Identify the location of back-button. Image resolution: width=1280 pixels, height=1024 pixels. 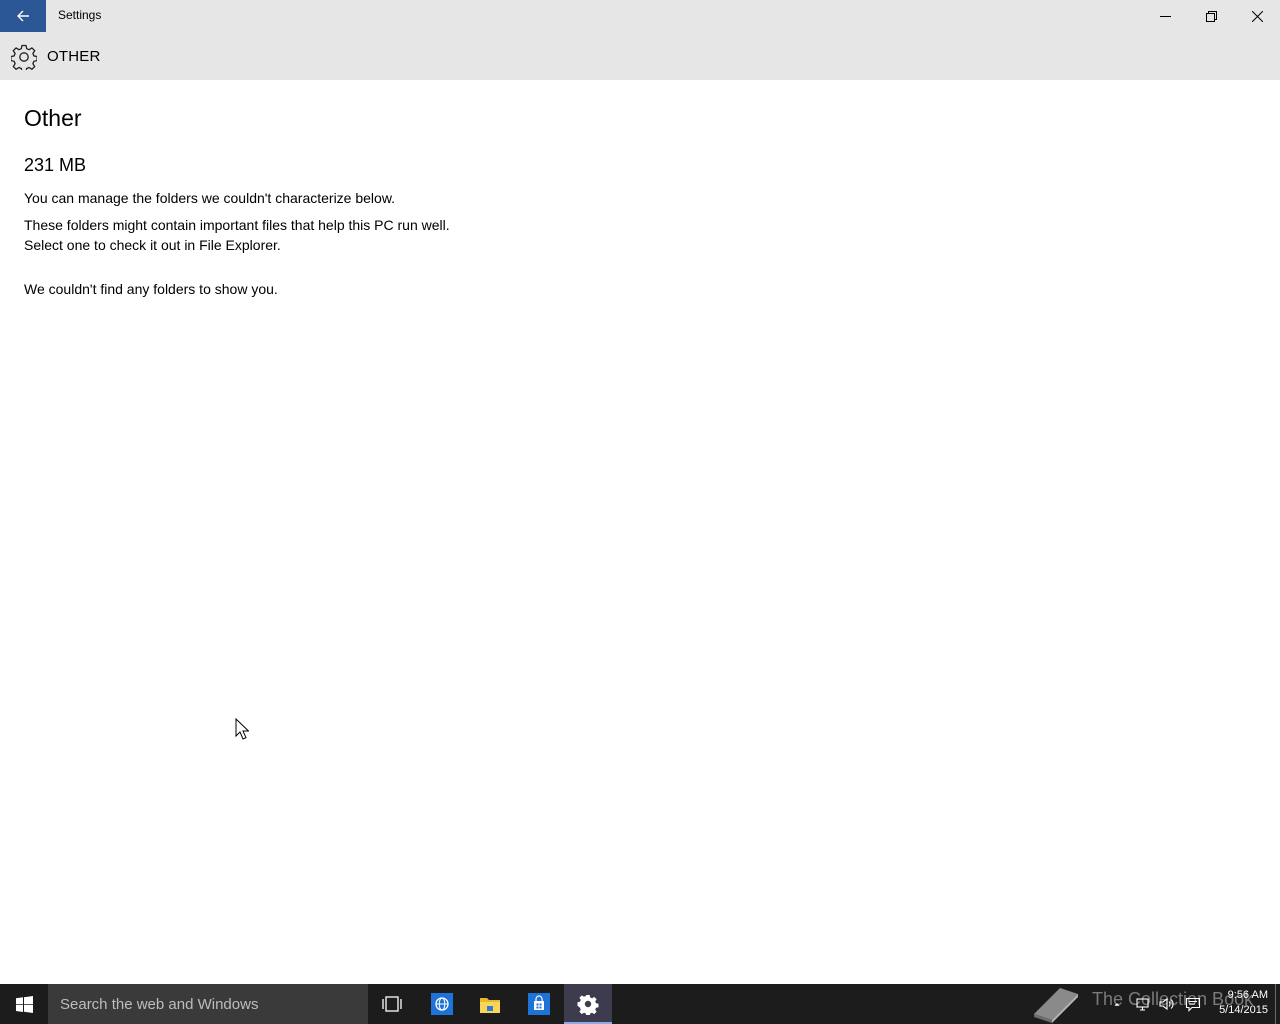
(23, 16).